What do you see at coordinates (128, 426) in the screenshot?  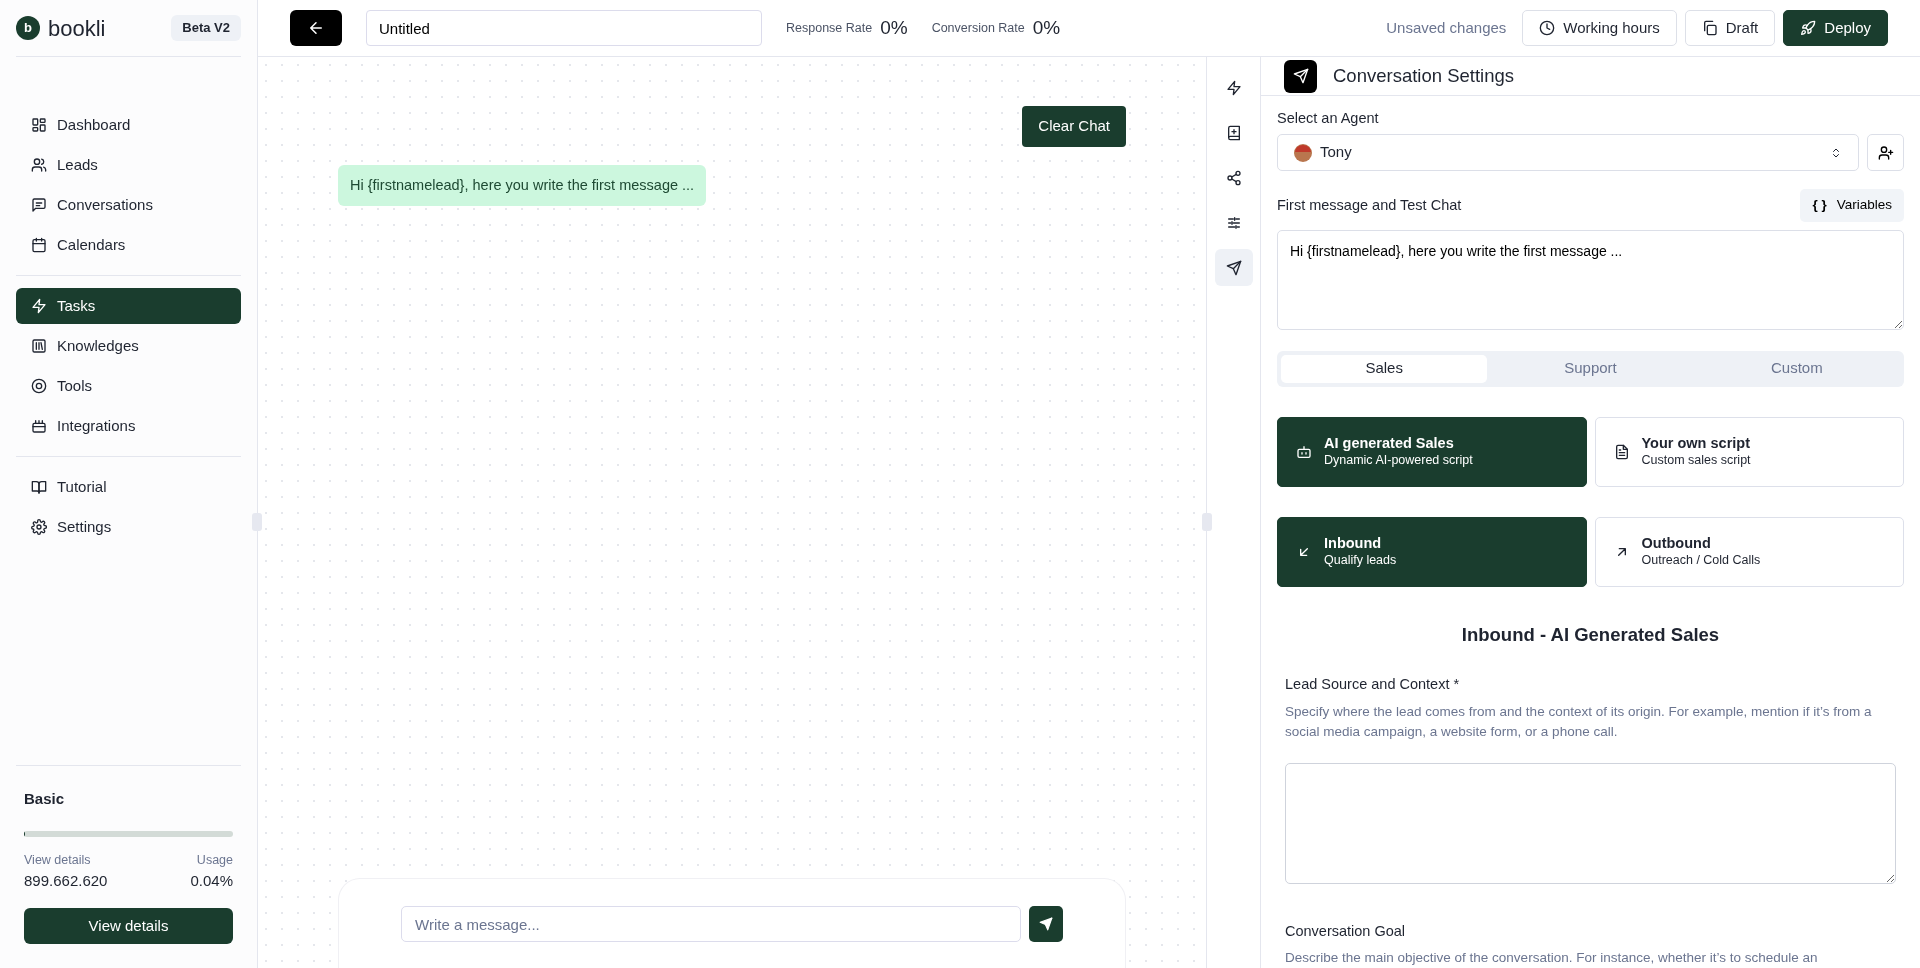 I see `sidebar-item: Integrations` at bounding box center [128, 426].